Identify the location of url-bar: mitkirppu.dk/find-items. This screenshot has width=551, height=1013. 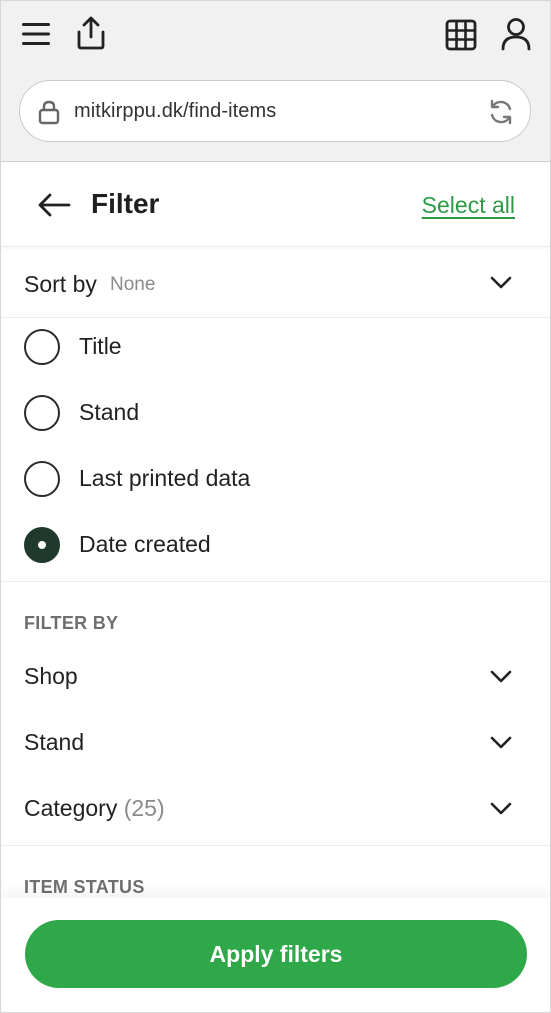
(275, 111).